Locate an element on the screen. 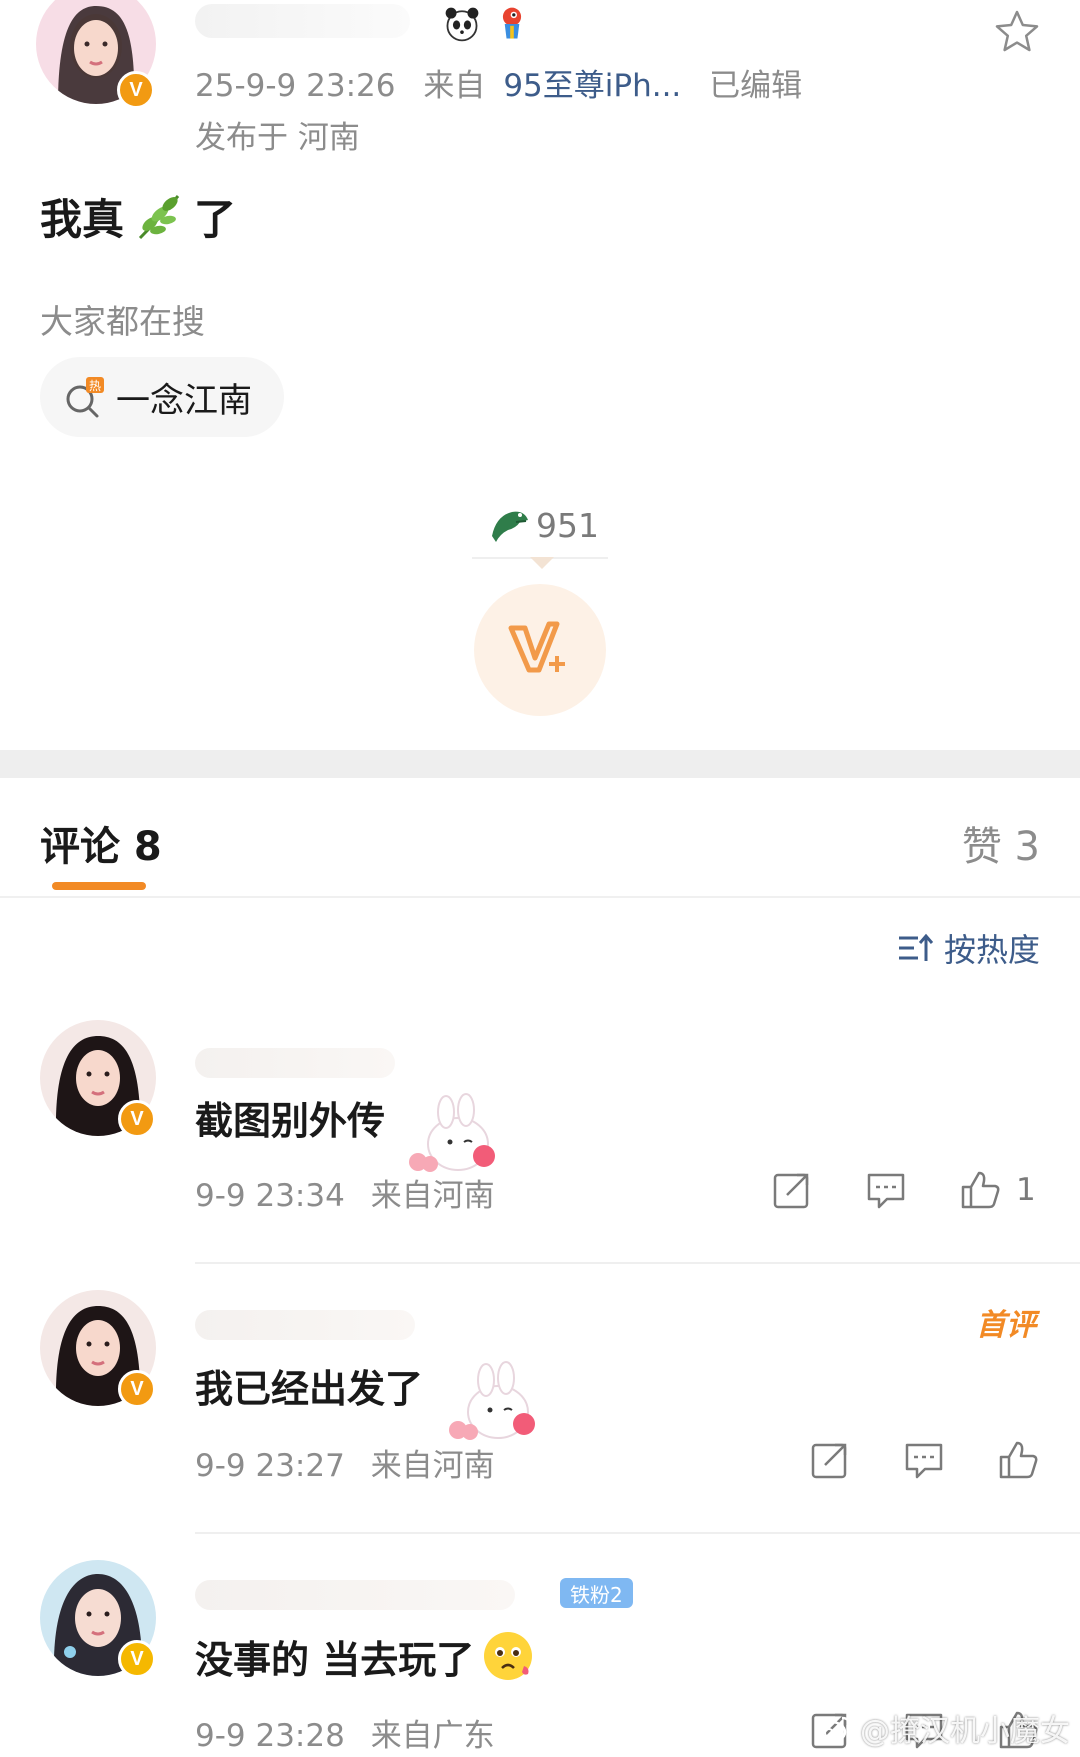  comment-actions is located at coordinates (899, 1460).